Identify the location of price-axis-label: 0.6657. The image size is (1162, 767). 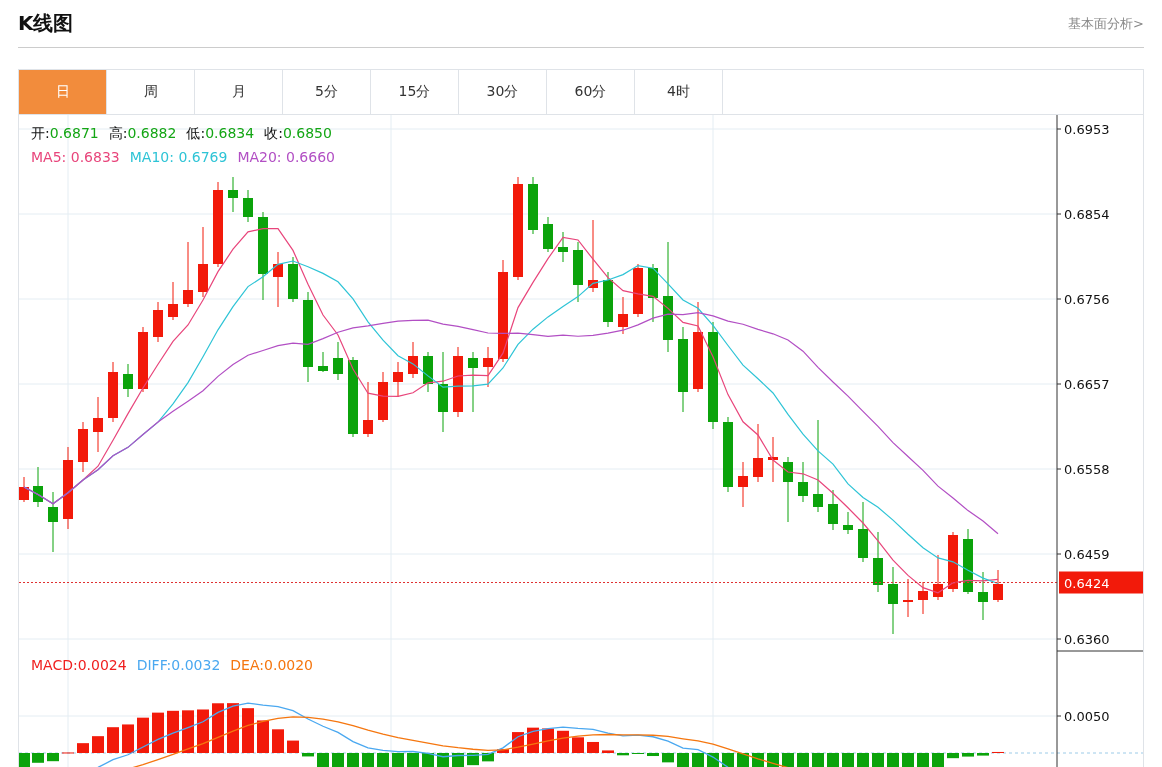
(1087, 384).